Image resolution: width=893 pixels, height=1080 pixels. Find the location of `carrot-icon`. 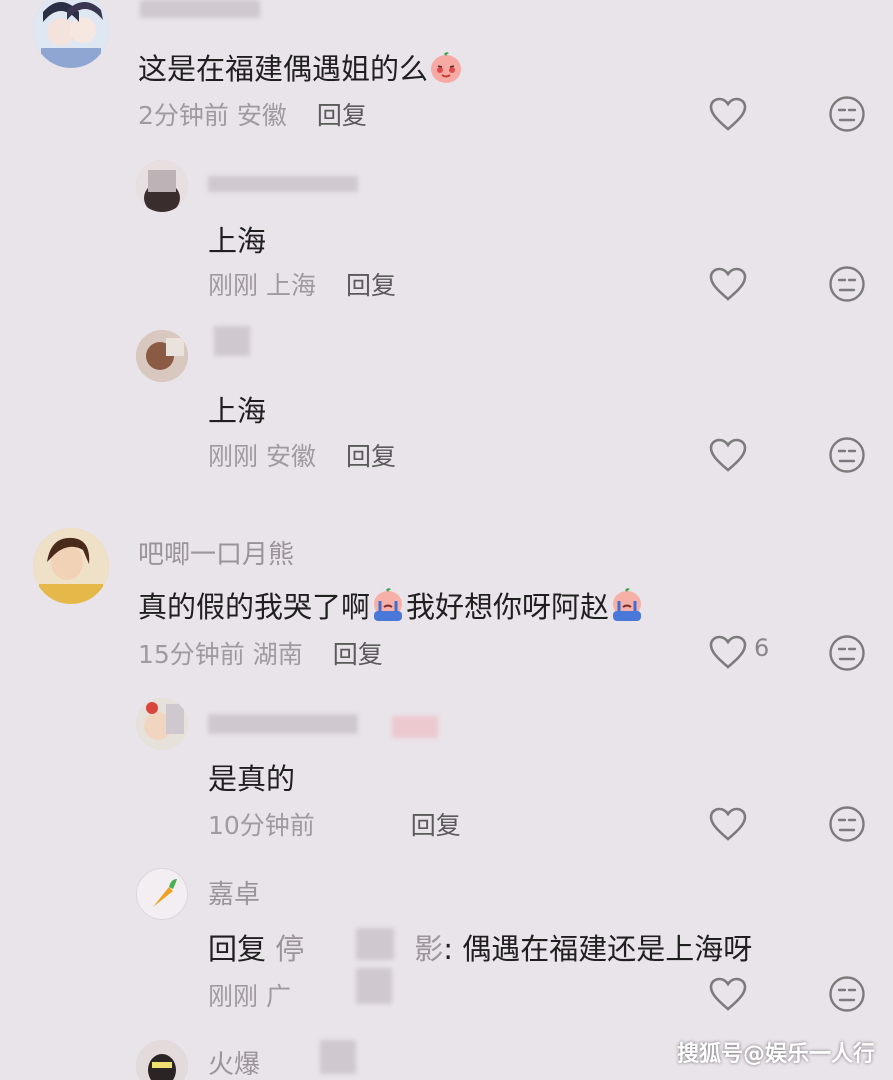

carrot-icon is located at coordinates (165, 893).